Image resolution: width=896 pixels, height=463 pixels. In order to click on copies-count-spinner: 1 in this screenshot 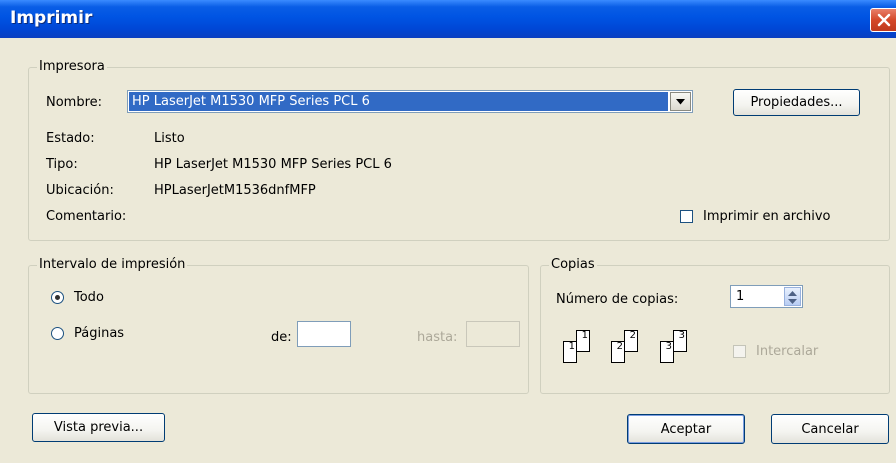, I will do `click(766, 296)`.